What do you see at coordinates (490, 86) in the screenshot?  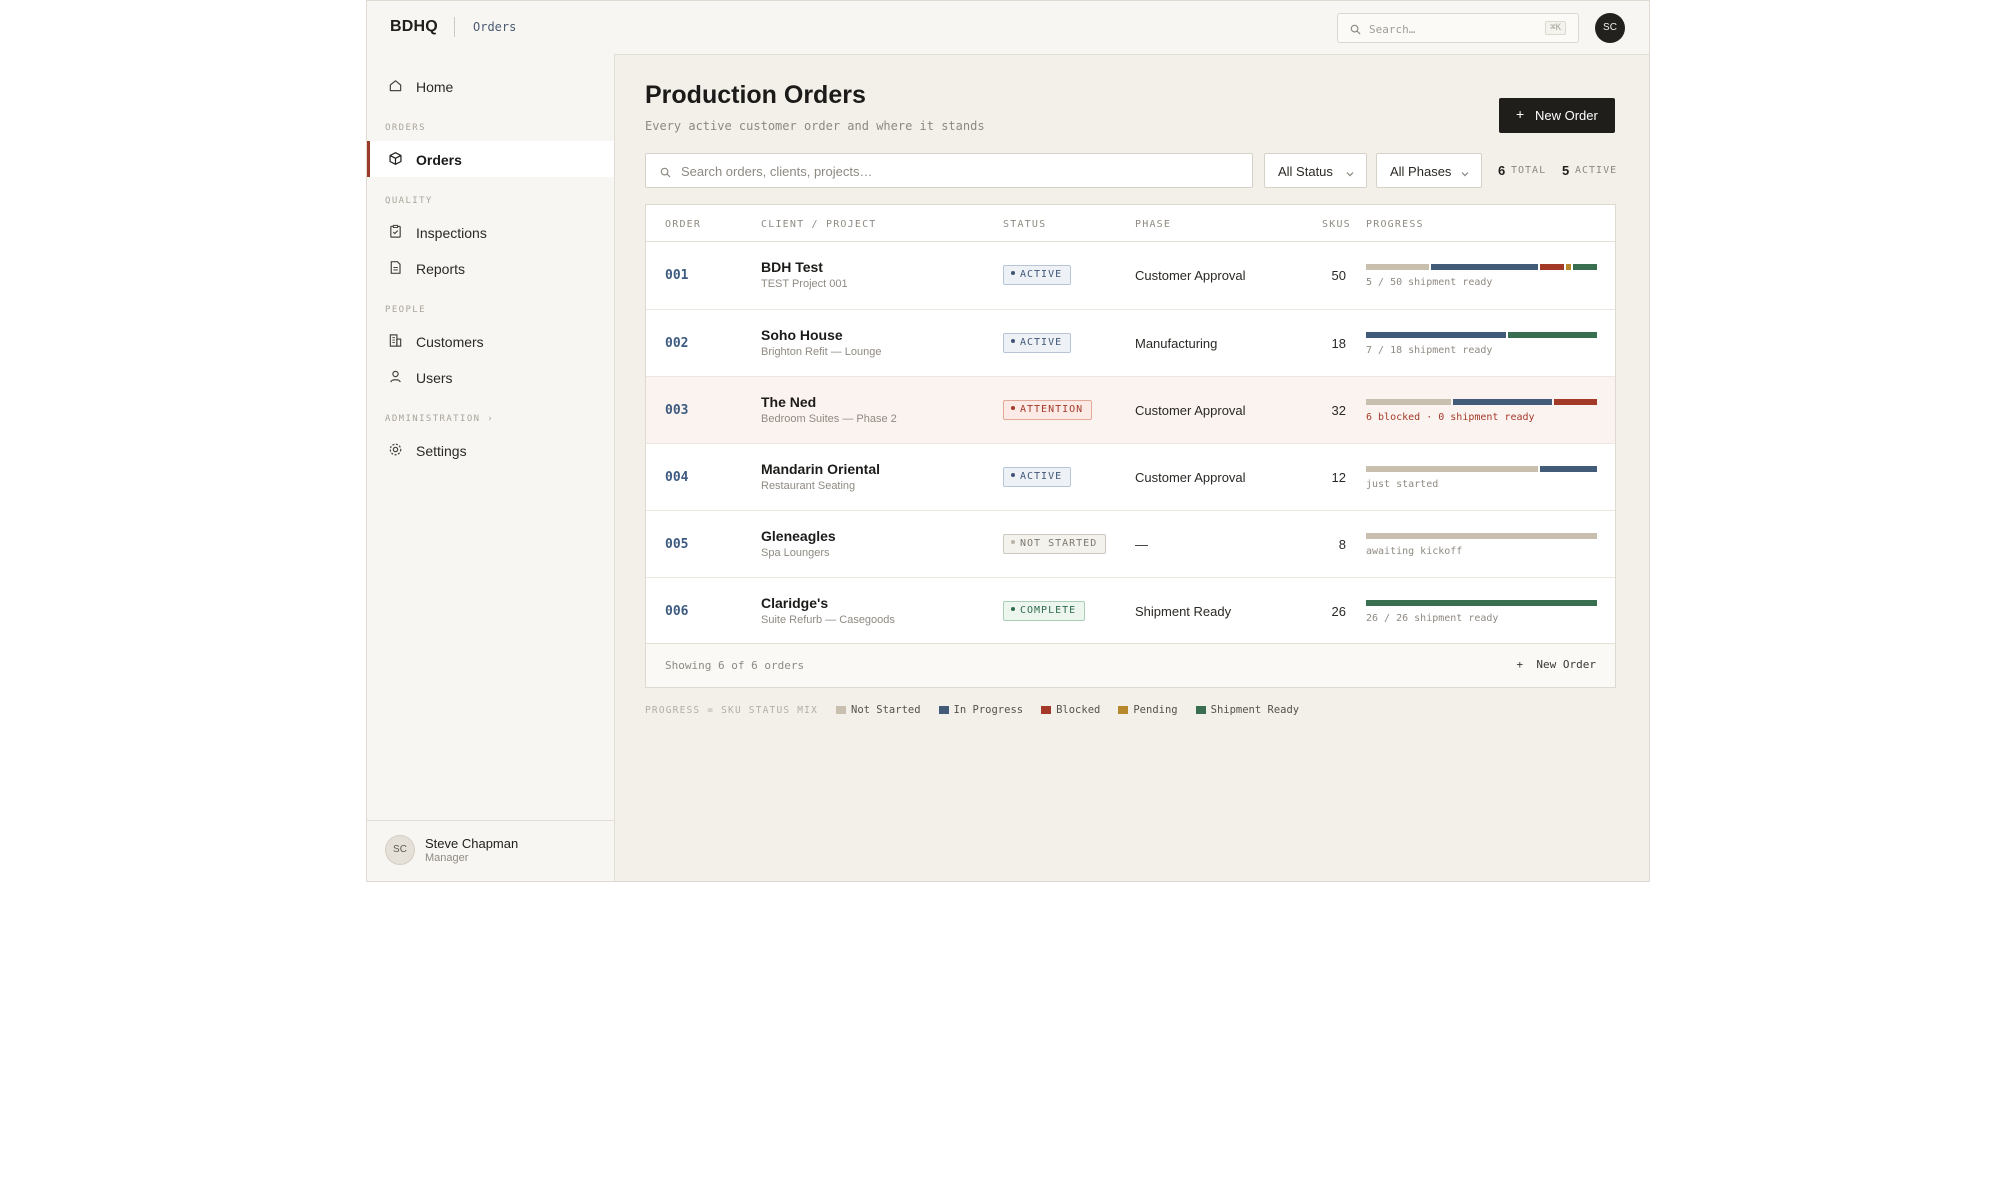 I see `sidebar-item-home: Home` at bounding box center [490, 86].